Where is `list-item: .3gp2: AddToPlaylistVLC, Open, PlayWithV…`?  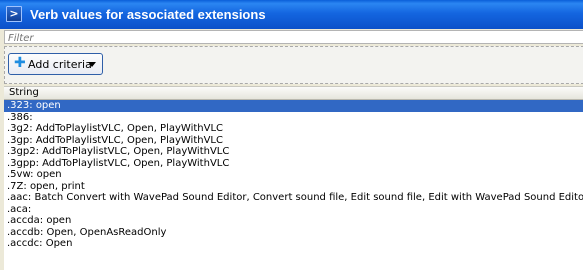 list-item: .3gp2: AddToPlaylistVLC, Open, PlayWithV… is located at coordinates (293, 152).